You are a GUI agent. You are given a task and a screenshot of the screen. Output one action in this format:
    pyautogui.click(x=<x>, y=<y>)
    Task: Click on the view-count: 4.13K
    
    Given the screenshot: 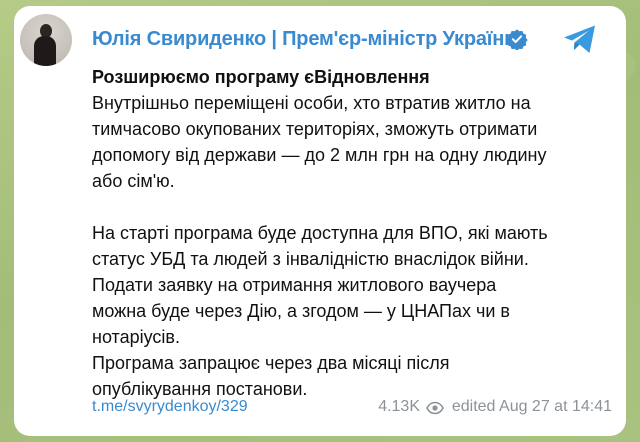 What is the action you would take?
    pyautogui.click(x=399, y=406)
    